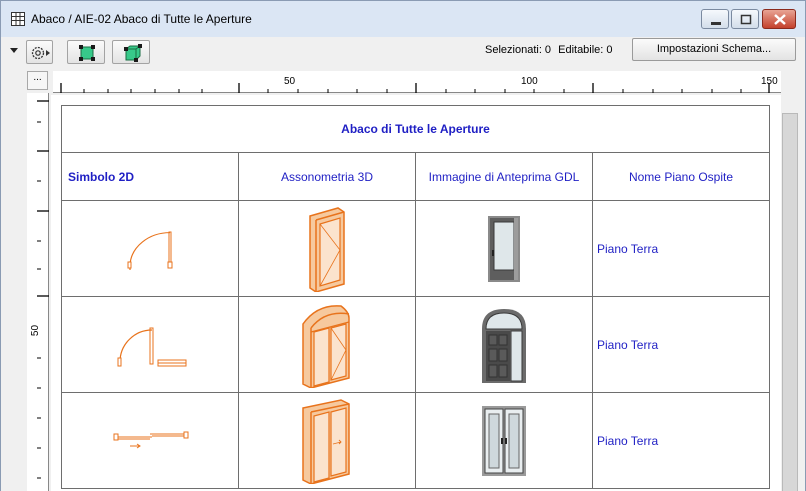  I want to click on double-door-preview-icon, so click(504, 440).